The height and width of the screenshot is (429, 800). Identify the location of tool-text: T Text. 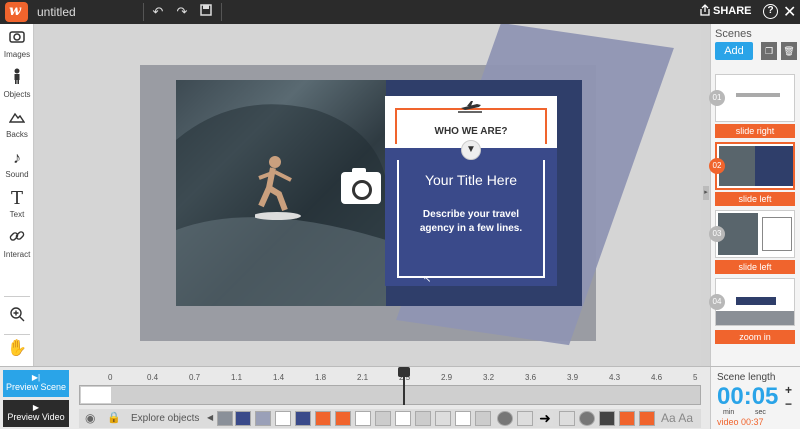
(17, 207).